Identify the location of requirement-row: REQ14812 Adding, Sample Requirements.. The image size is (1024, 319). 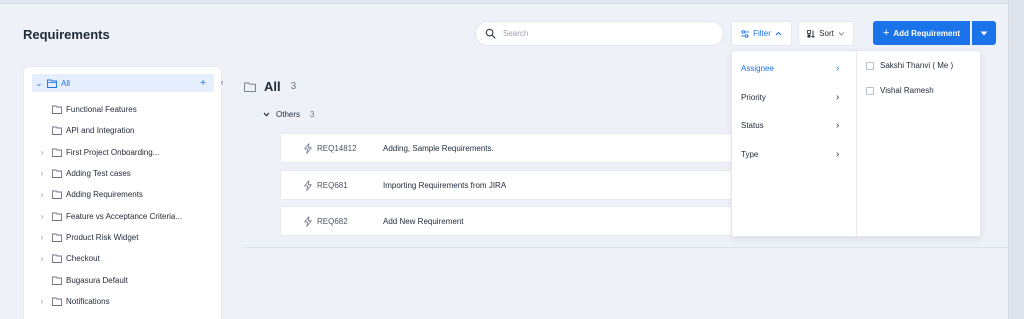
(510, 148).